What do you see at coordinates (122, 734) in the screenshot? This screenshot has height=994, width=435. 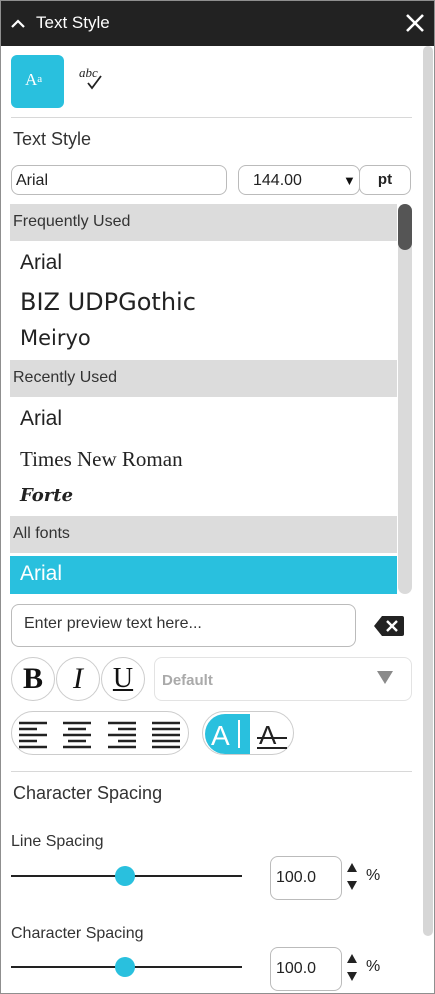 I see `align-right-icon` at bounding box center [122, 734].